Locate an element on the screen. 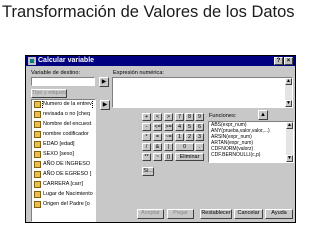  keypad-button: & is located at coordinates (157, 147).